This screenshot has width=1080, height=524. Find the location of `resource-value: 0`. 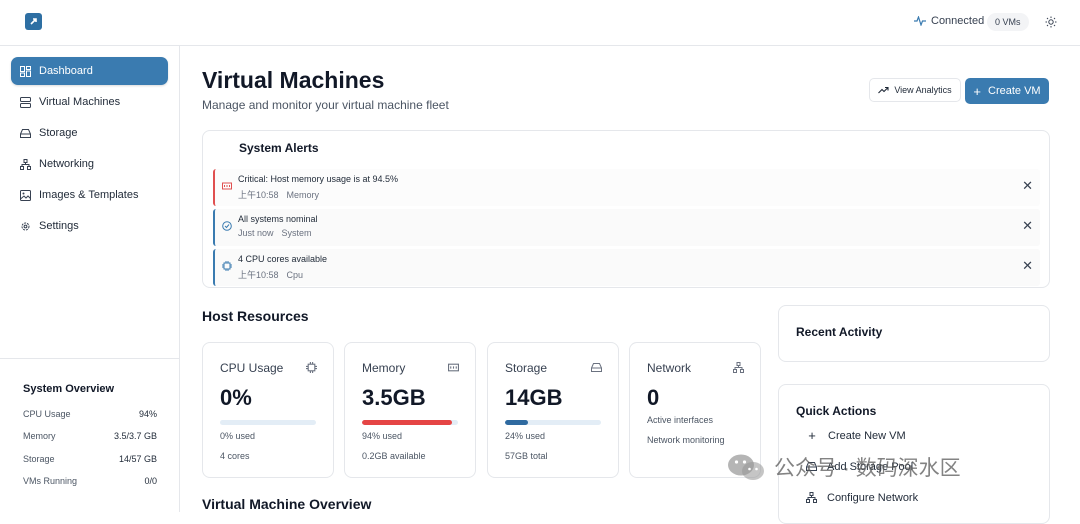

resource-value: 0 is located at coordinates (653, 397).